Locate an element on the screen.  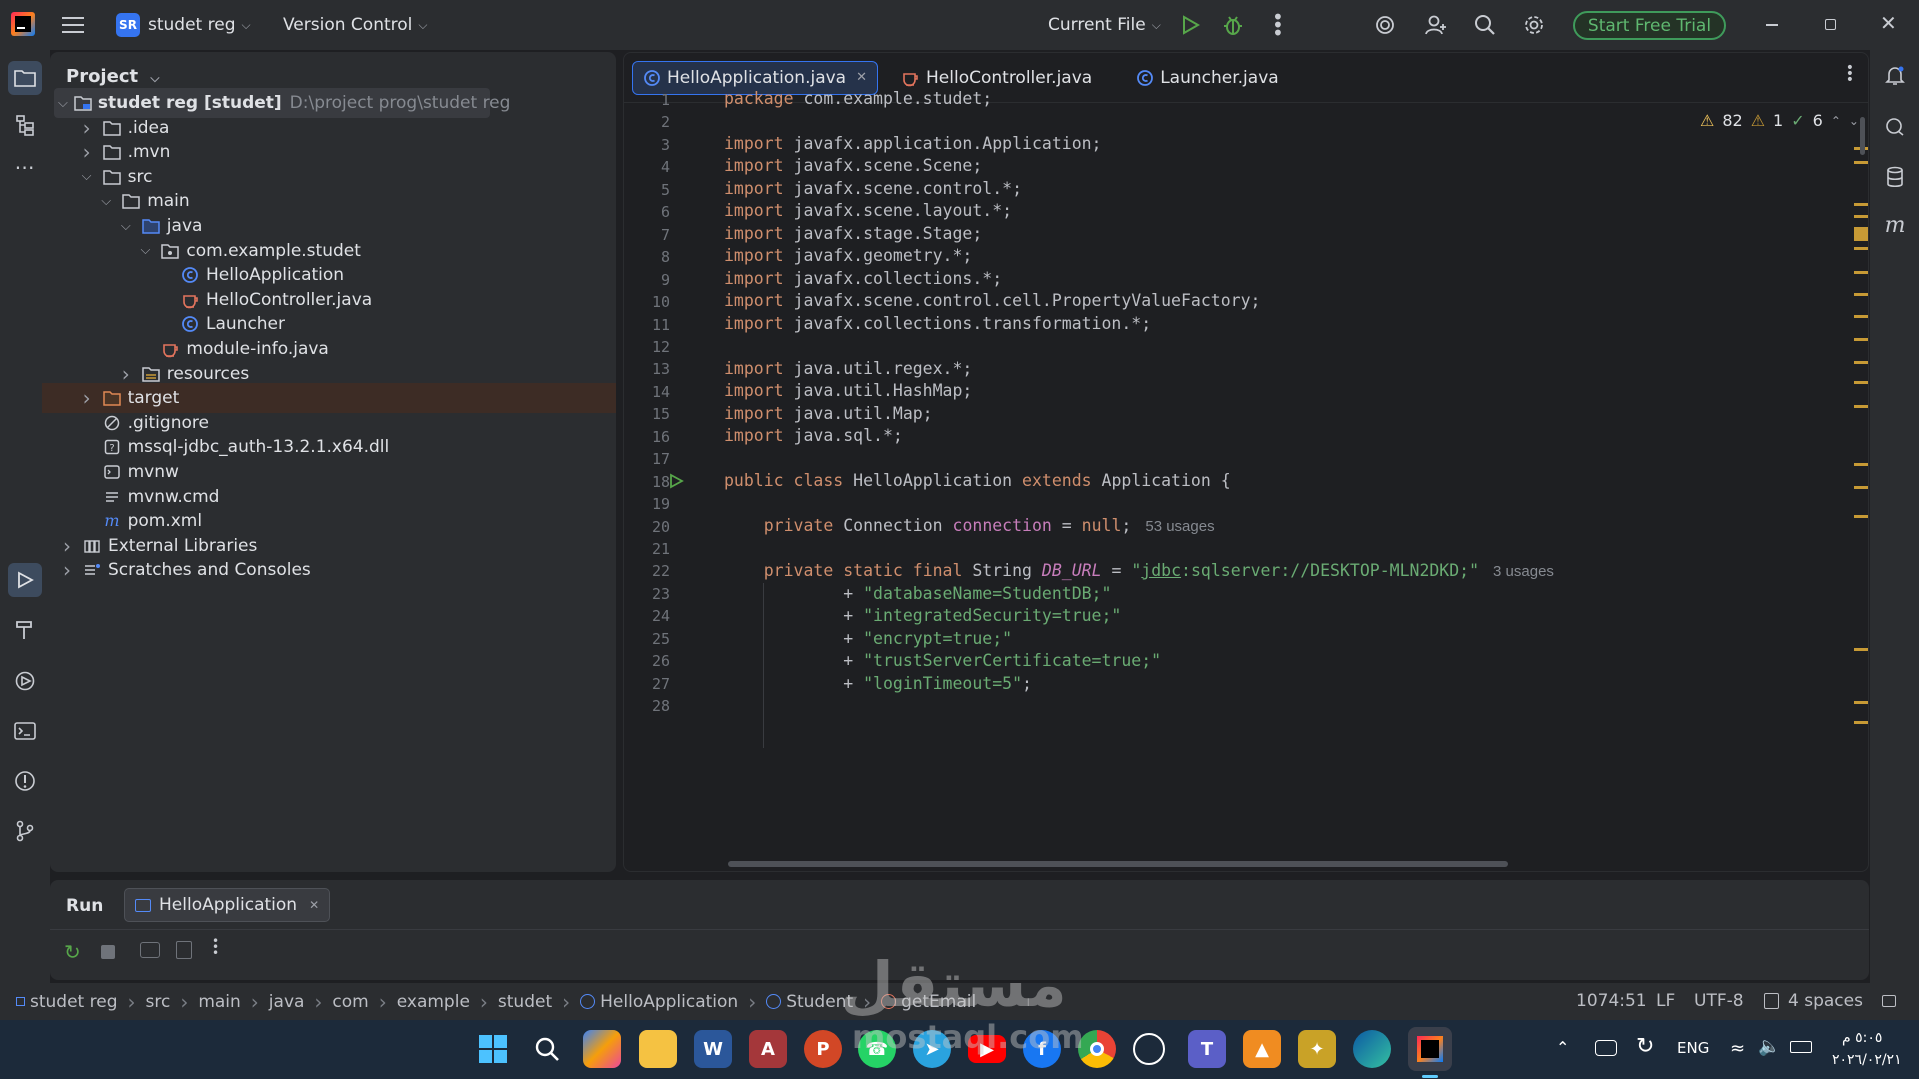
ai-assistant-icon is located at coordinates (1385, 25).